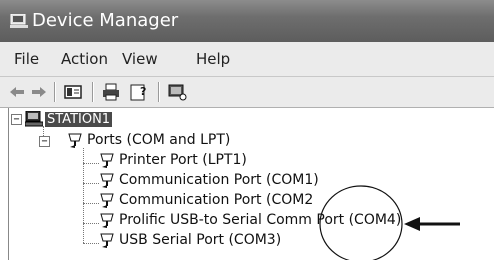 The image size is (494, 260). I want to click on scan-hardware-icon, so click(177, 92).